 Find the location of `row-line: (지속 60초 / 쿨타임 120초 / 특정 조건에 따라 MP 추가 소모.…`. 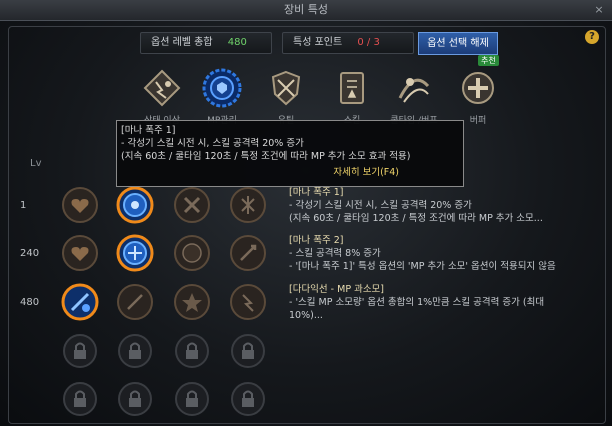

row-line: (지속 60초 / 쿨타임 120초 / 특정 조건에 따라 MP 추가 소모.… is located at coordinates (416, 218).